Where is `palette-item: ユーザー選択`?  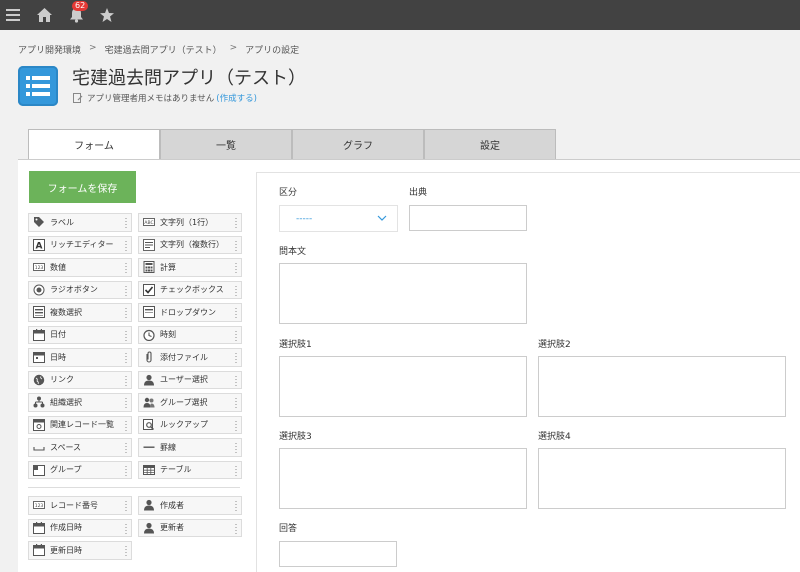
palette-item: ユーザー選択 is located at coordinates (190, 379).